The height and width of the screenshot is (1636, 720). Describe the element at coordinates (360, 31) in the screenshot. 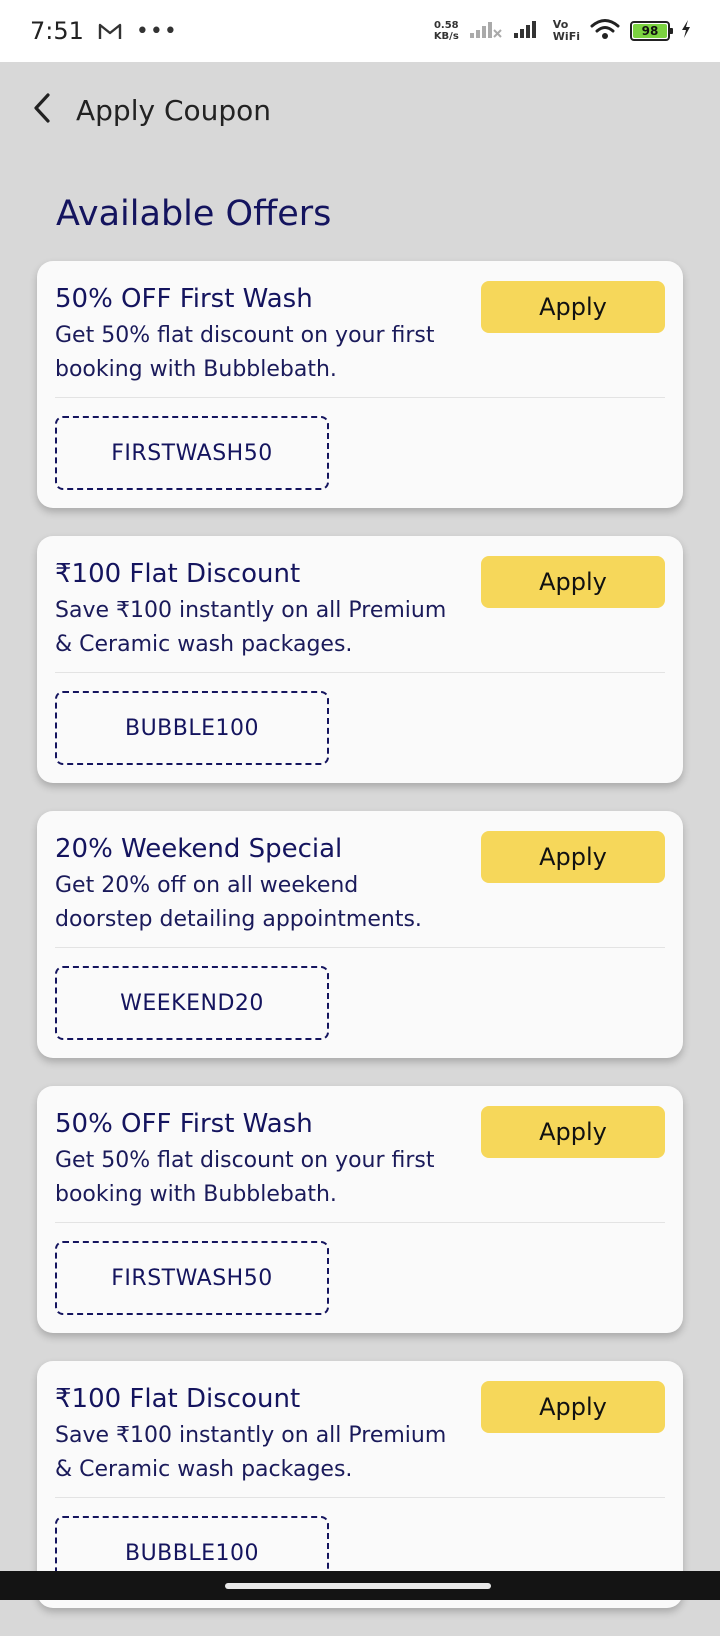

I see `status-bar: 7:51 ••• 0.58 KB/s Vo WiFi 98` at that location.